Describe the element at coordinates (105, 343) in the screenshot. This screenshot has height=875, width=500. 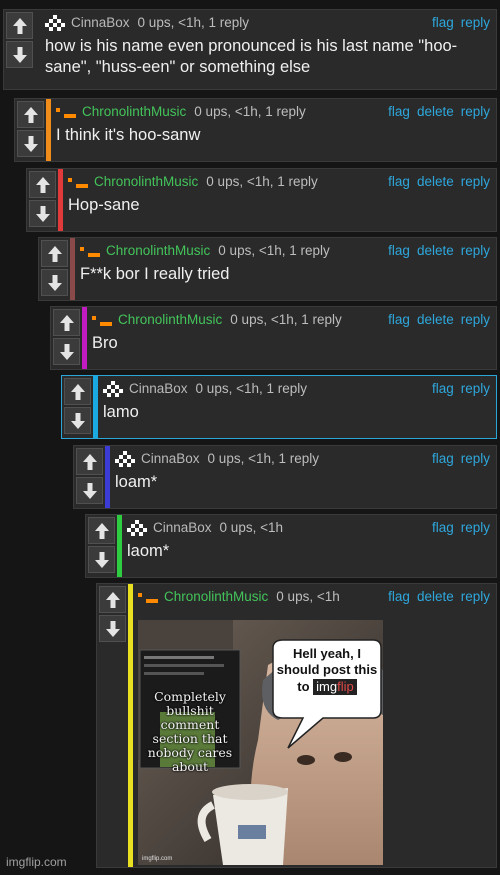
I see `comment-text: Bro` at that location.